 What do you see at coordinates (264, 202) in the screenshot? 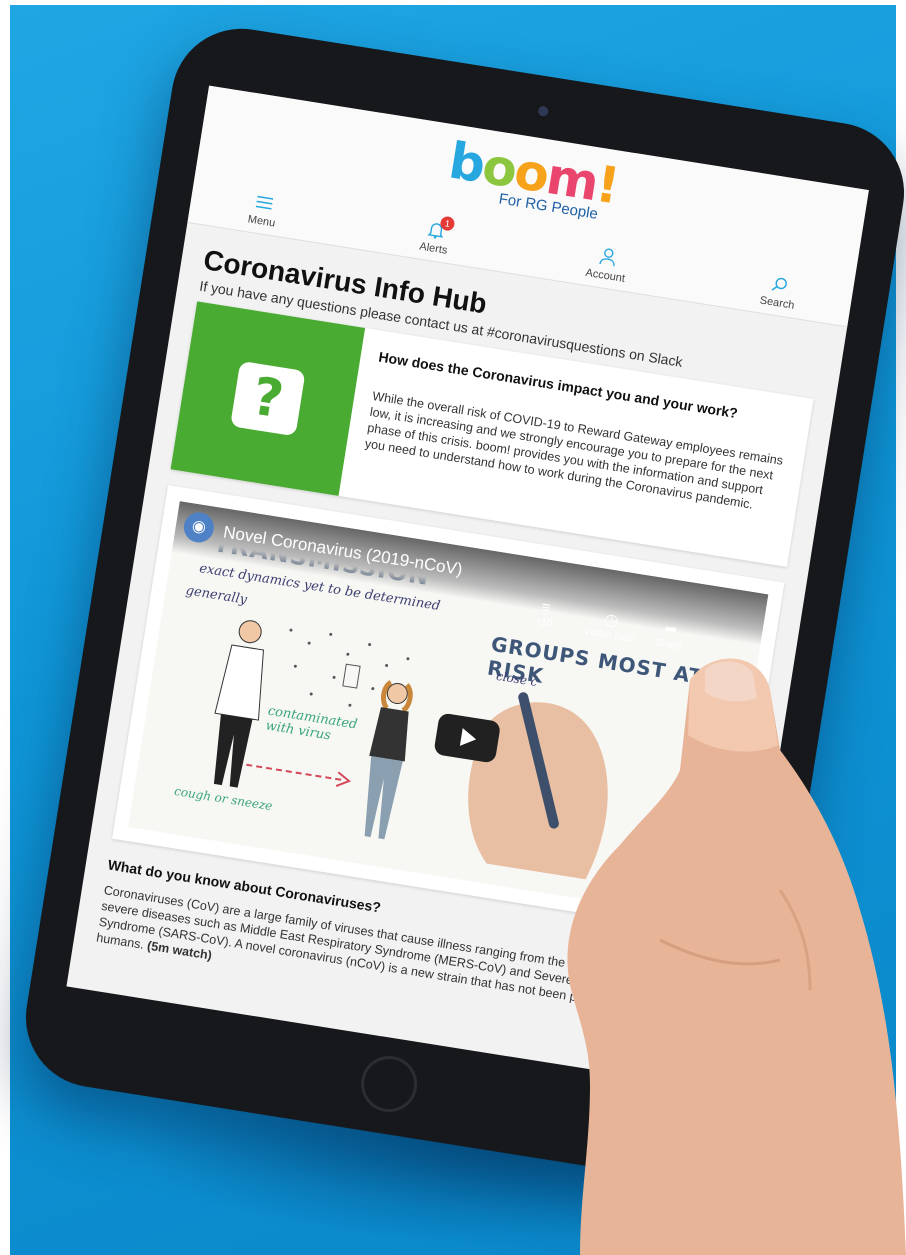
I see `menu-icon` at bounding box center [264, 202].